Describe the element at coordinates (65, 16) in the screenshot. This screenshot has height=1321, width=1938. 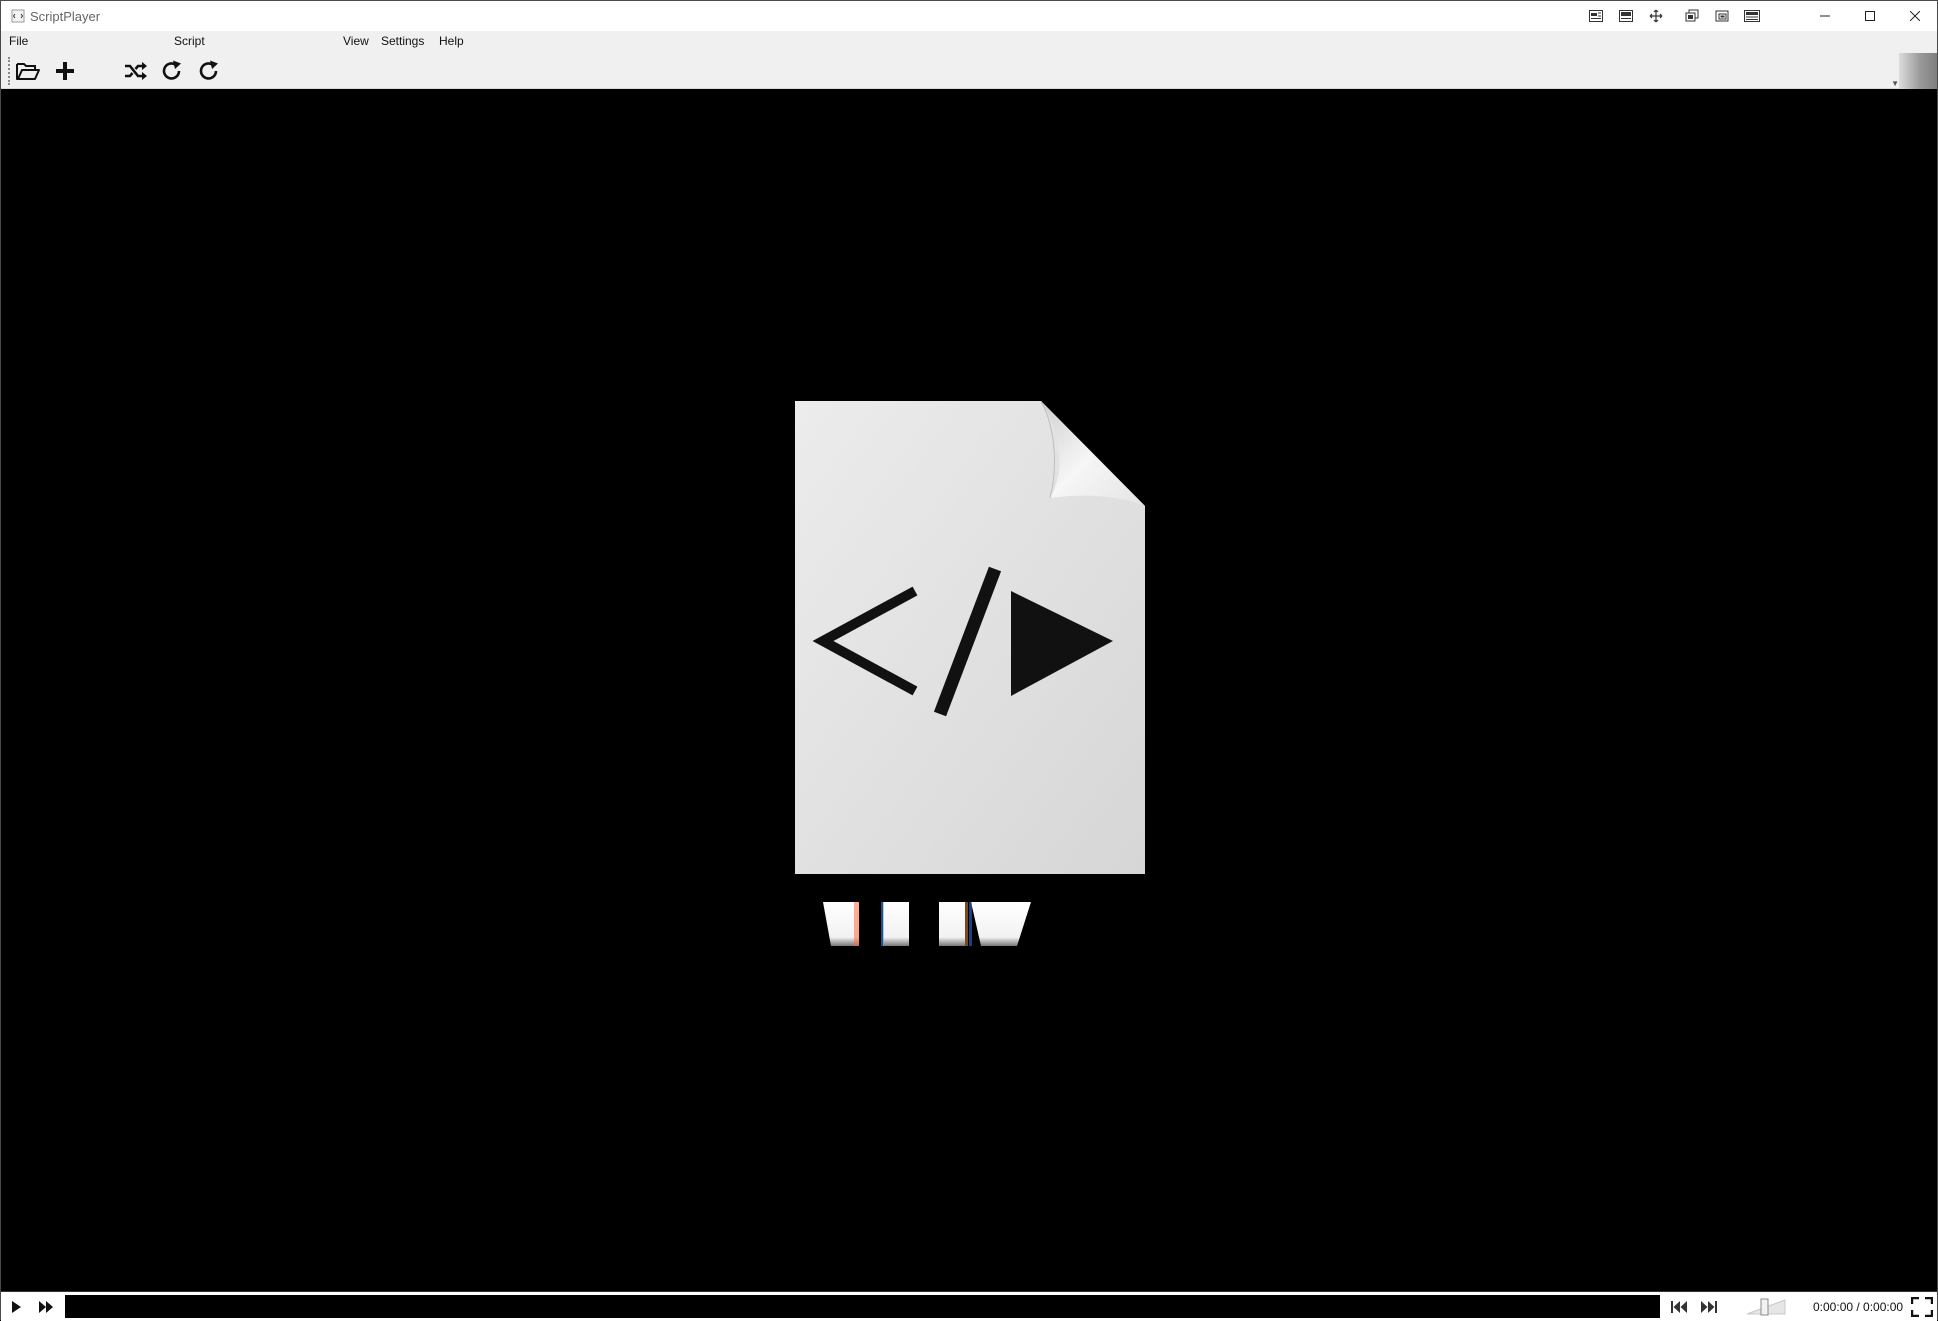
I see `window-title: ScriptPlayer` at that location.